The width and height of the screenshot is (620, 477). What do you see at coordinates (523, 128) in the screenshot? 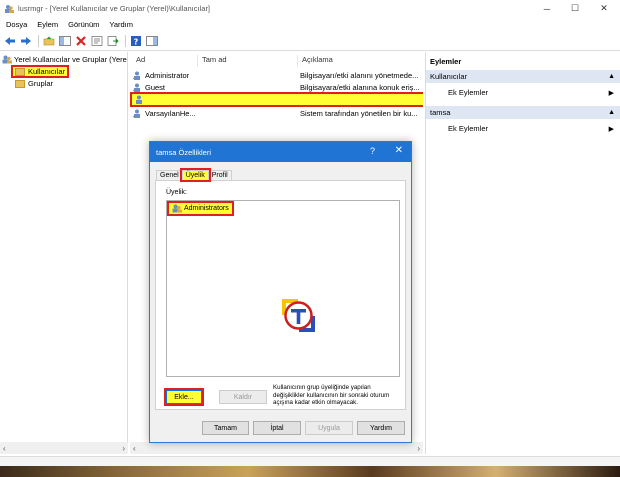
I see `more-actions-tamsa: Ek Eylemler ▶` at bounding box center [523, 128].